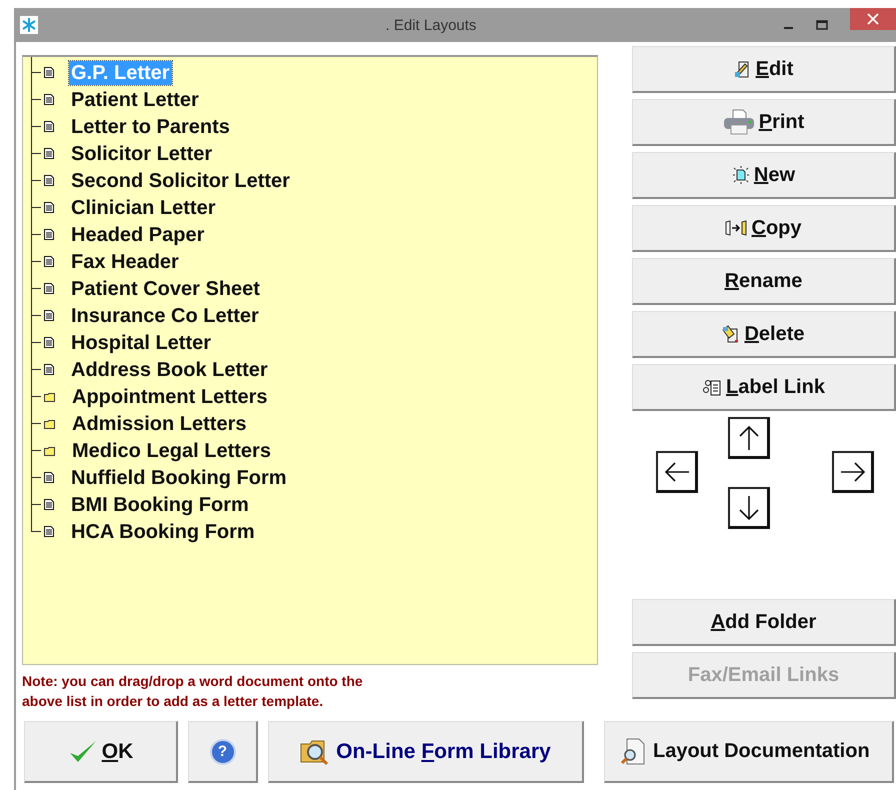 The width and height of the screenshot is (896, 790). Describe the element at coordinates (179, 478) in the screenshot. I see `tree-item: Nuffield Booking Form` at that location.